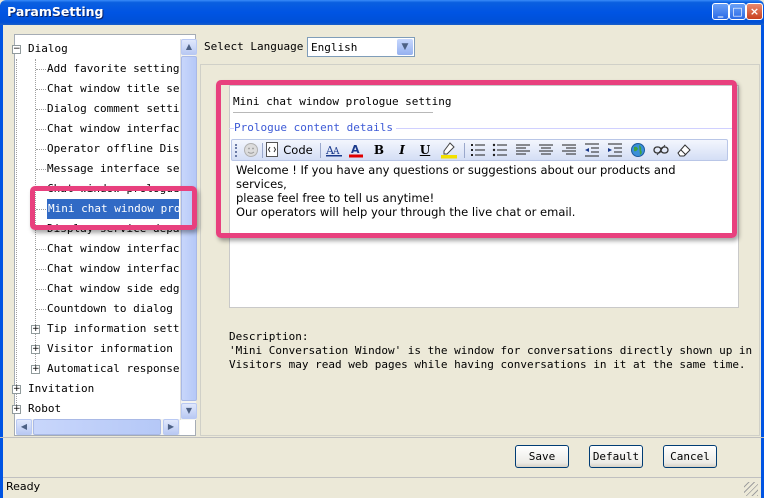 The image size is (764, 498). I want to click on maximize-button: □, so click(737, 11).